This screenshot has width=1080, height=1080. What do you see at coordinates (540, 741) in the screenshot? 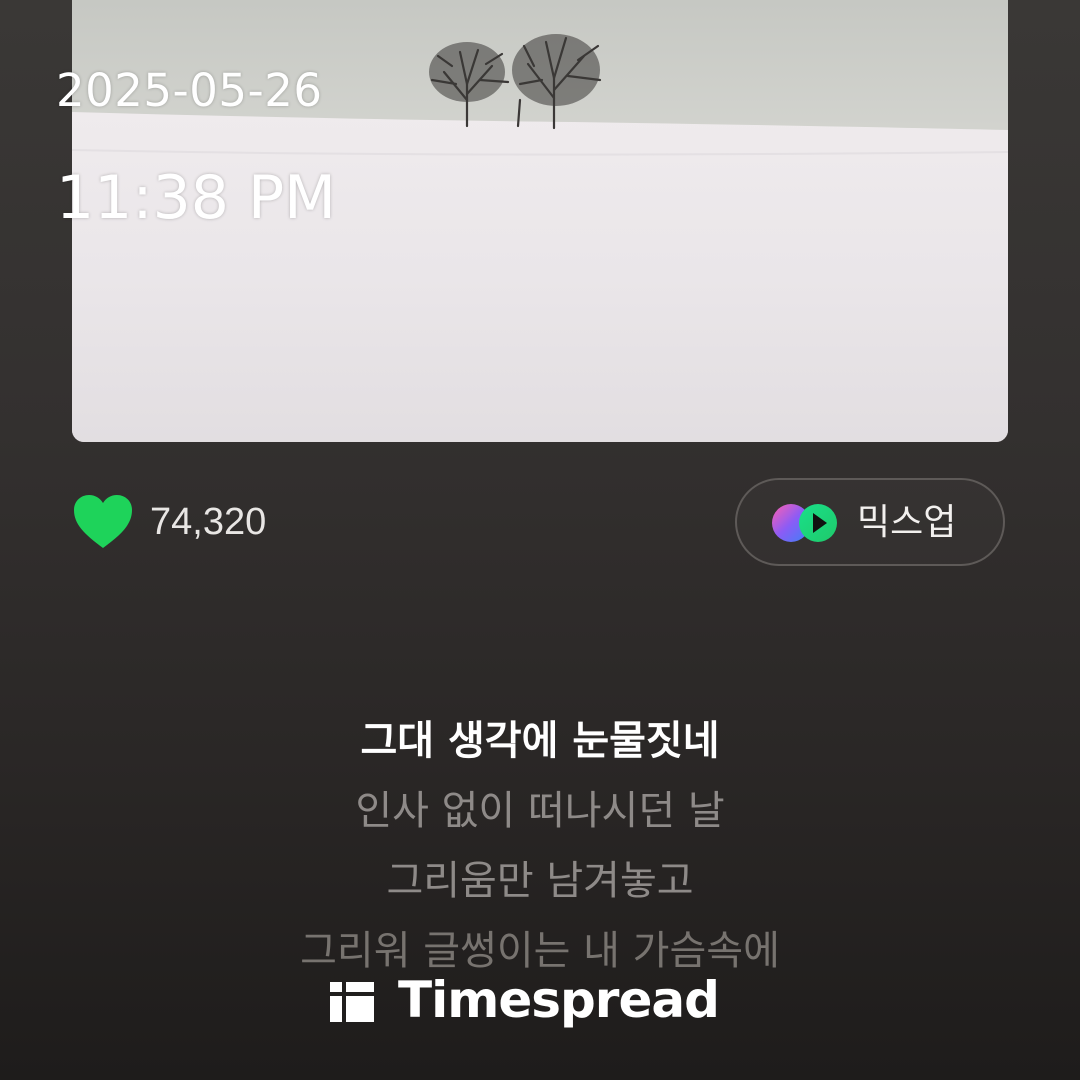
I see `lyric-line-current: 그대 생각에 눈물짓네` at bounding box center [540, 741].